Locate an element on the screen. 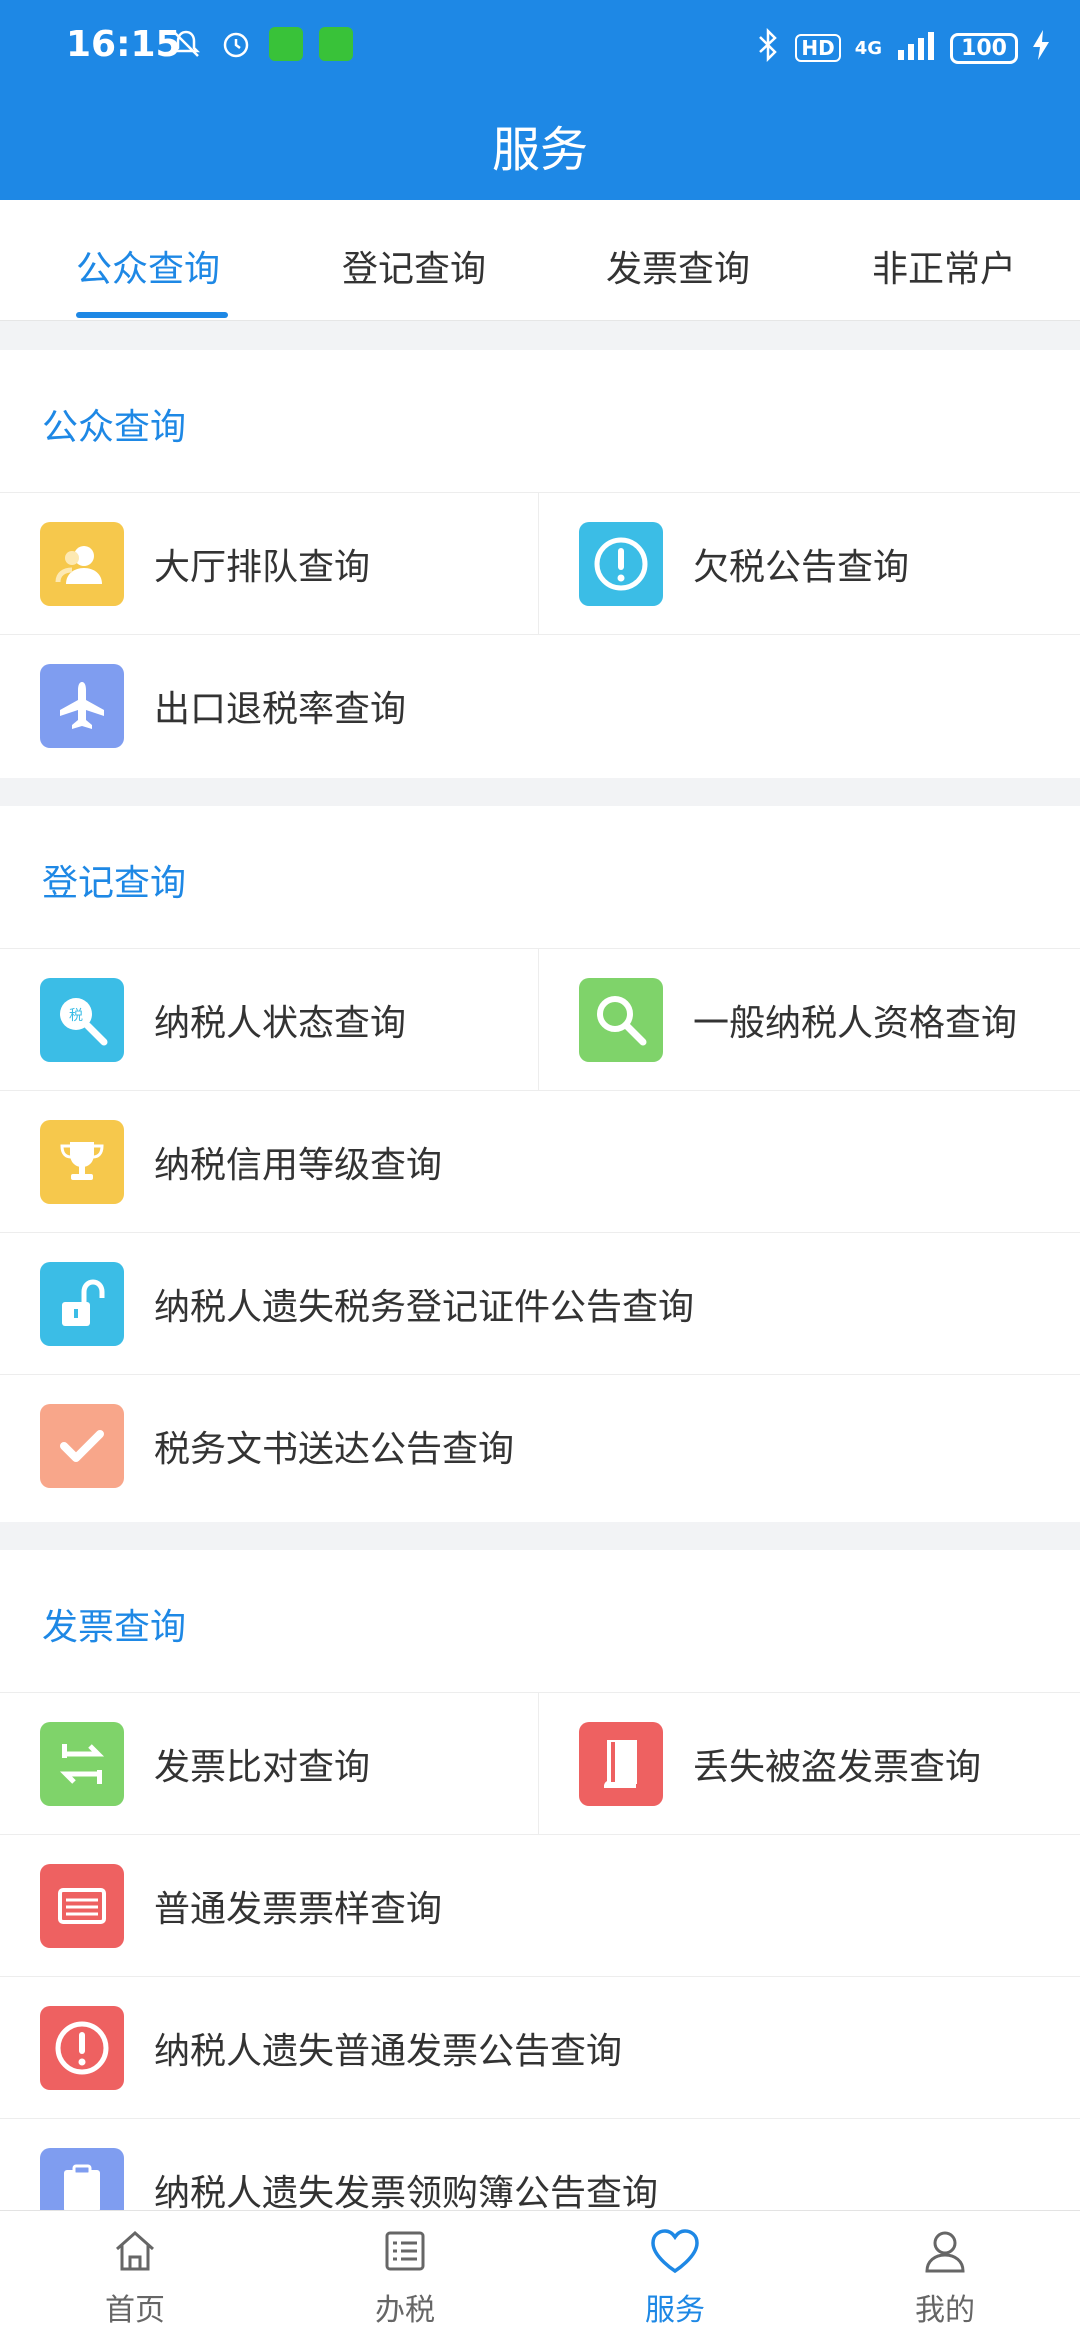 This screenshot has width=1080, height=2341. menu-row: 普通发票票样查询 is located at coordinates (540, 1905).